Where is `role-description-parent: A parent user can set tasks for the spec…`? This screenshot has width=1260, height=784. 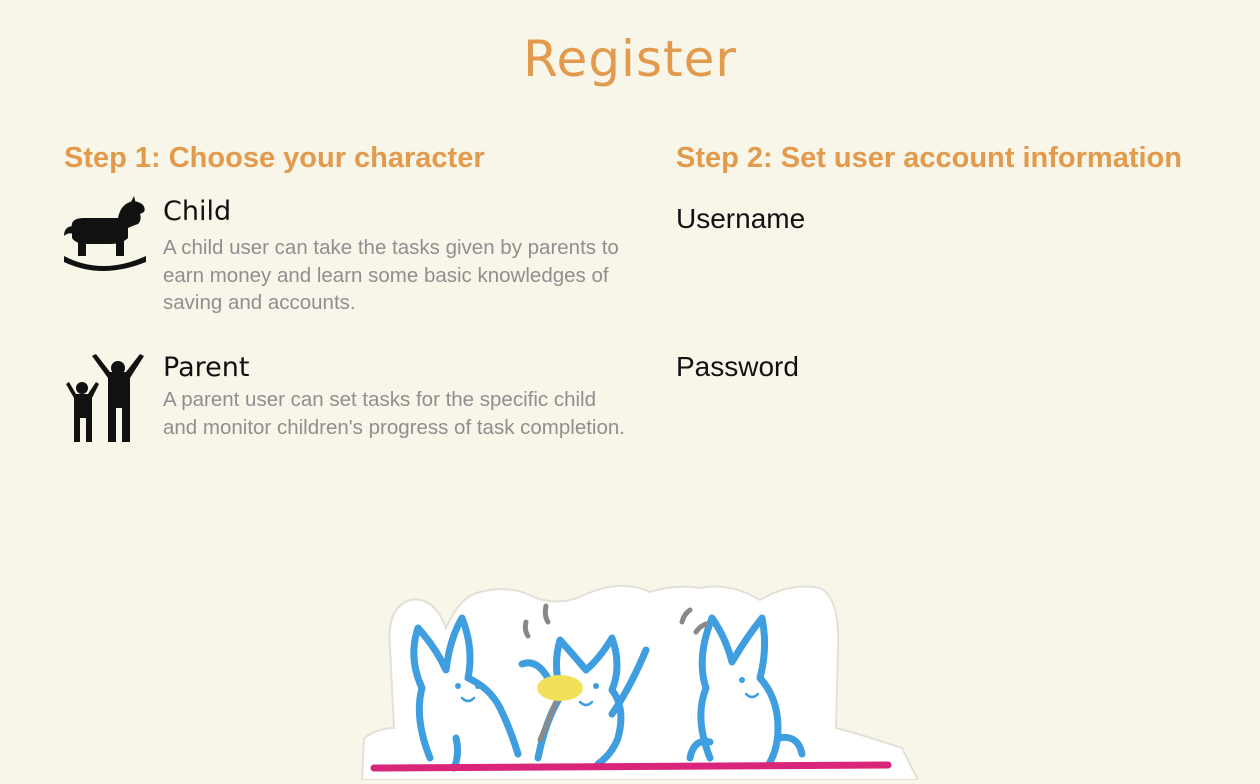
role-description-parent: A parent user can set tasks for the spec… is located at coordinates (394, 413).